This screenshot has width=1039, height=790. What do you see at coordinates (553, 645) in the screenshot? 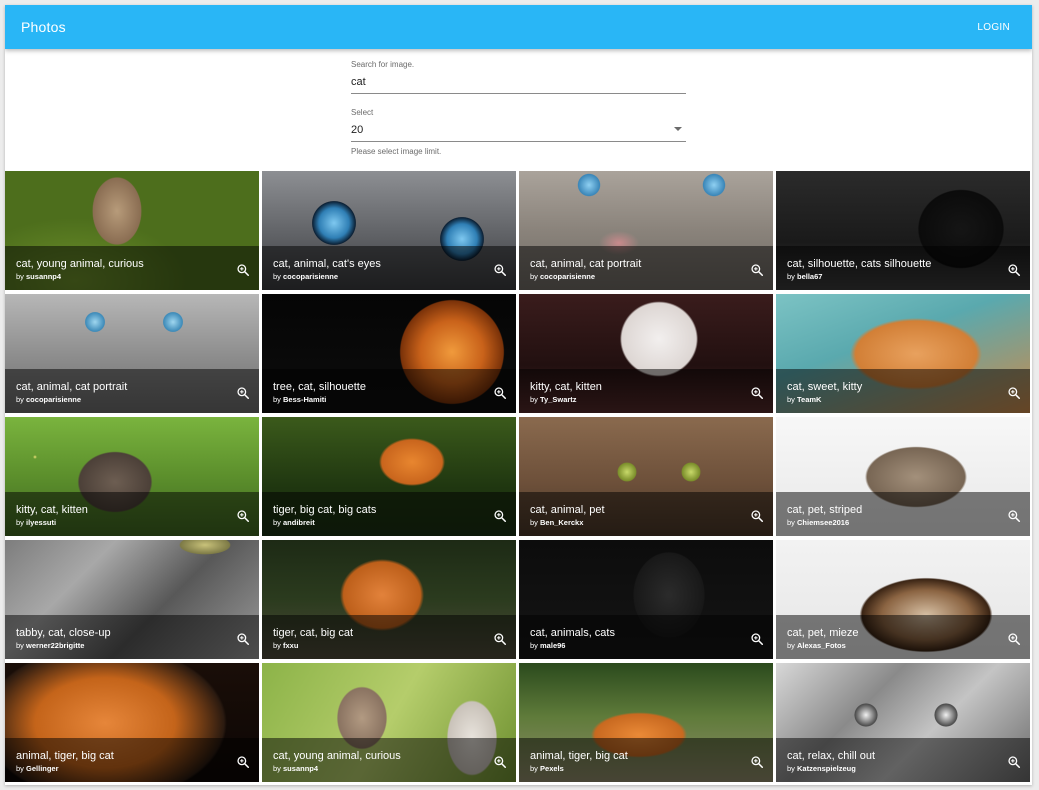
I see `tile-author: male96` at bounding box center [553, 645].